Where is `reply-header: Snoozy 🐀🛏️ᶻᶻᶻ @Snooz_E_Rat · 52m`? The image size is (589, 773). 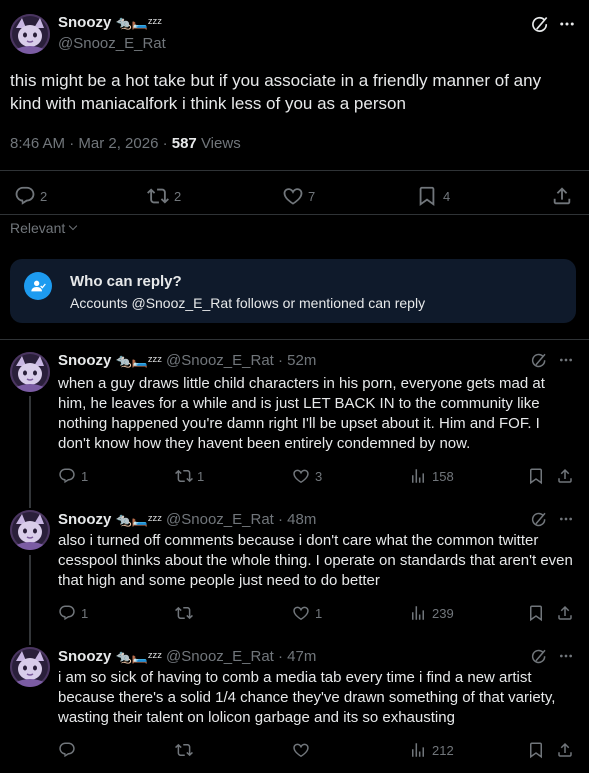
reply-header: Snoozy 🐀🛏️ᶻᶻᶻ @Snooz_E_Rat · 52m is located at coordinates (187, 360).